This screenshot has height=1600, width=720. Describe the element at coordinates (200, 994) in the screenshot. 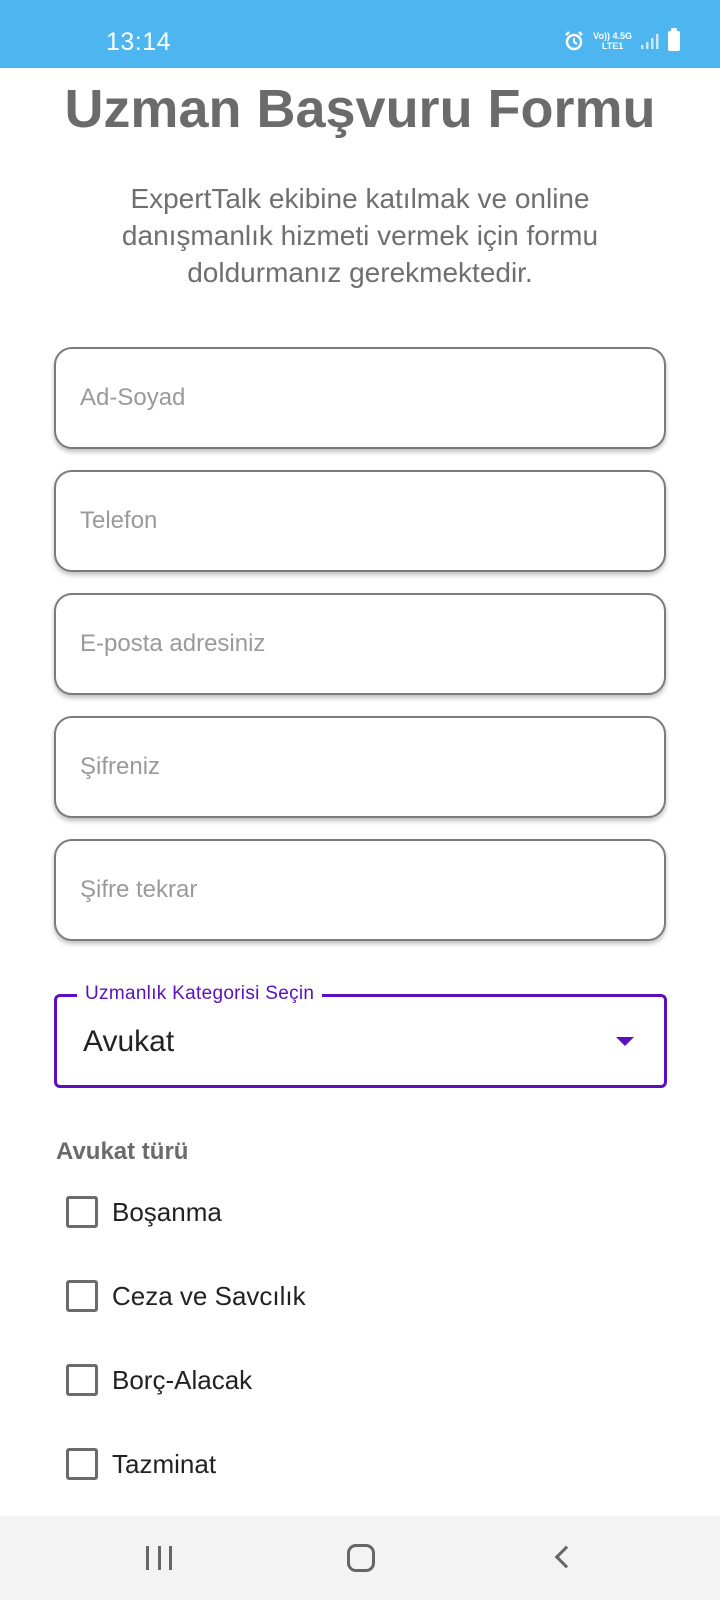

I see `category-label: Uzmanlık Kategorisi Seçin` at that location.